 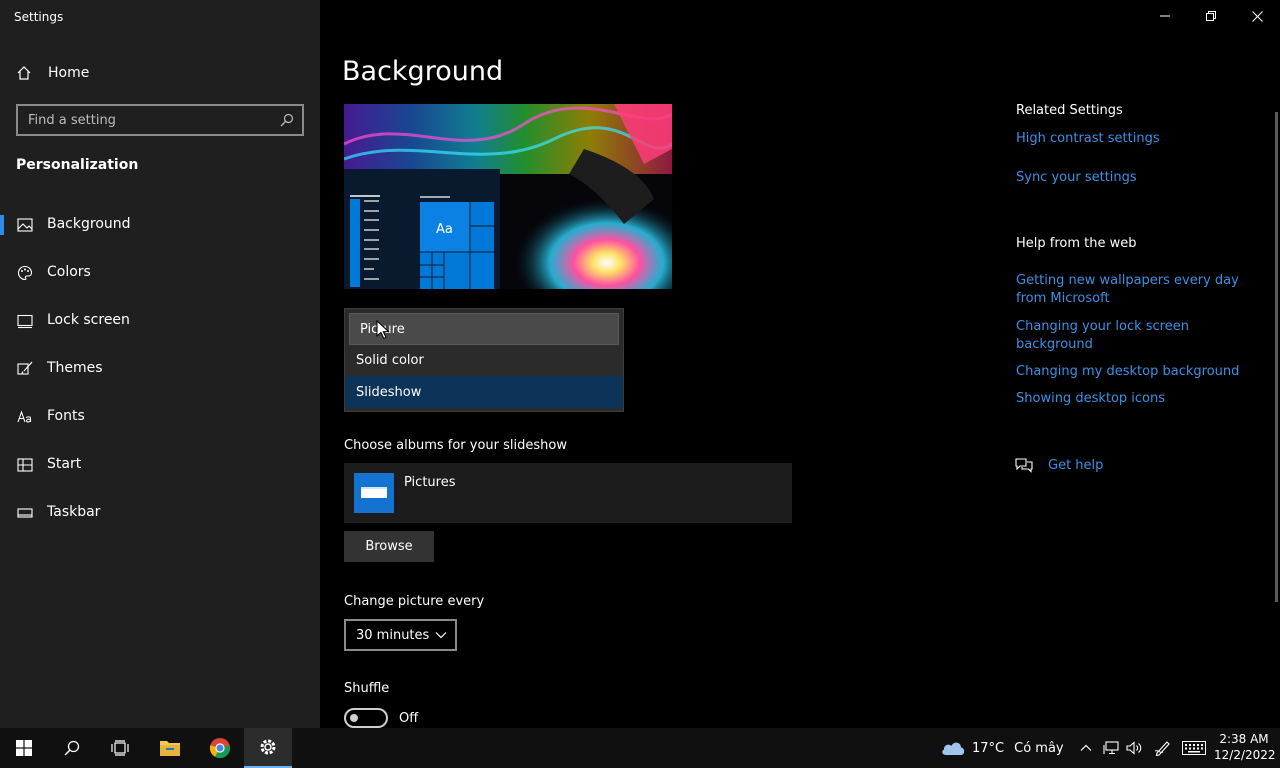 I want to click on dropdown-option-solid-color: Solid color, so click(x=484, y=360).